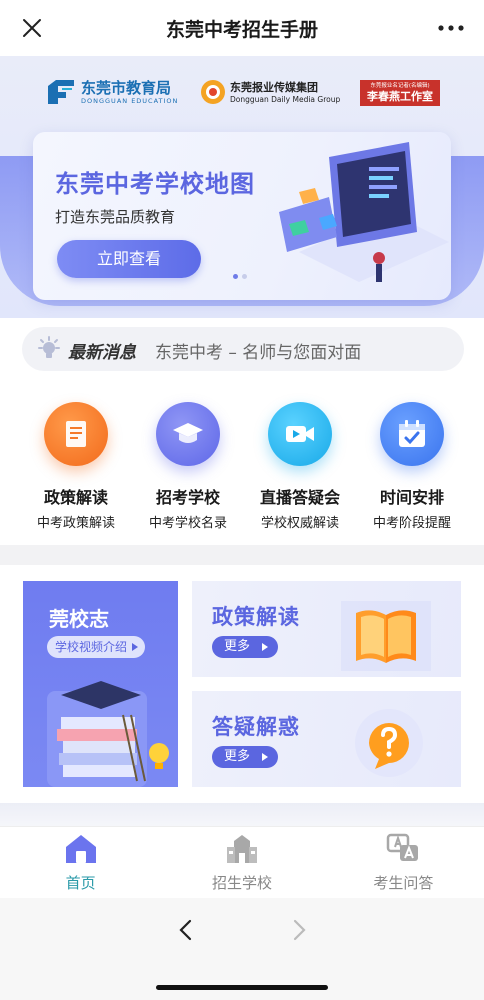  I want to click on entry-subtitle: 中考阶段提醒, so click(411, 523).